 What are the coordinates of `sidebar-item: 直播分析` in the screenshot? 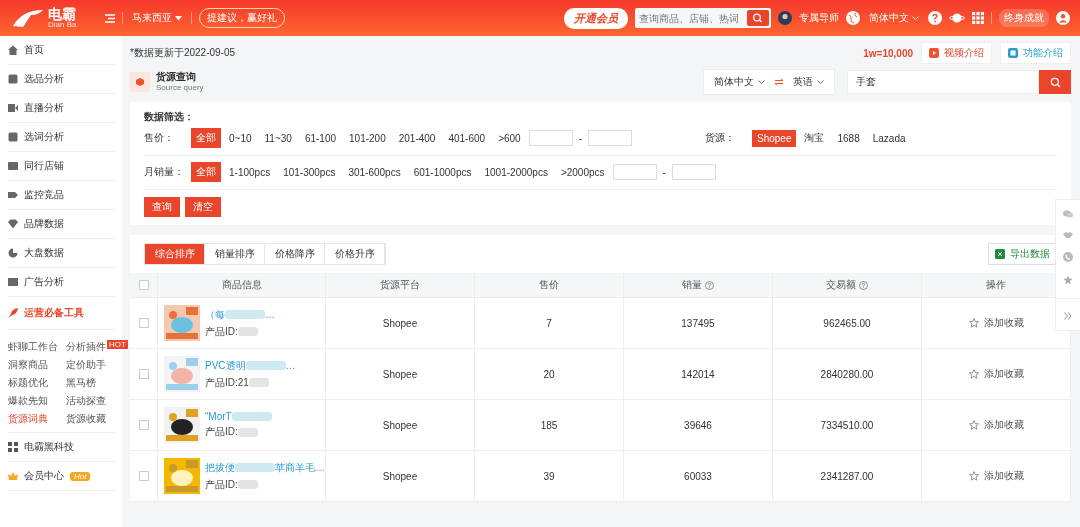 It's located at (62, 108).